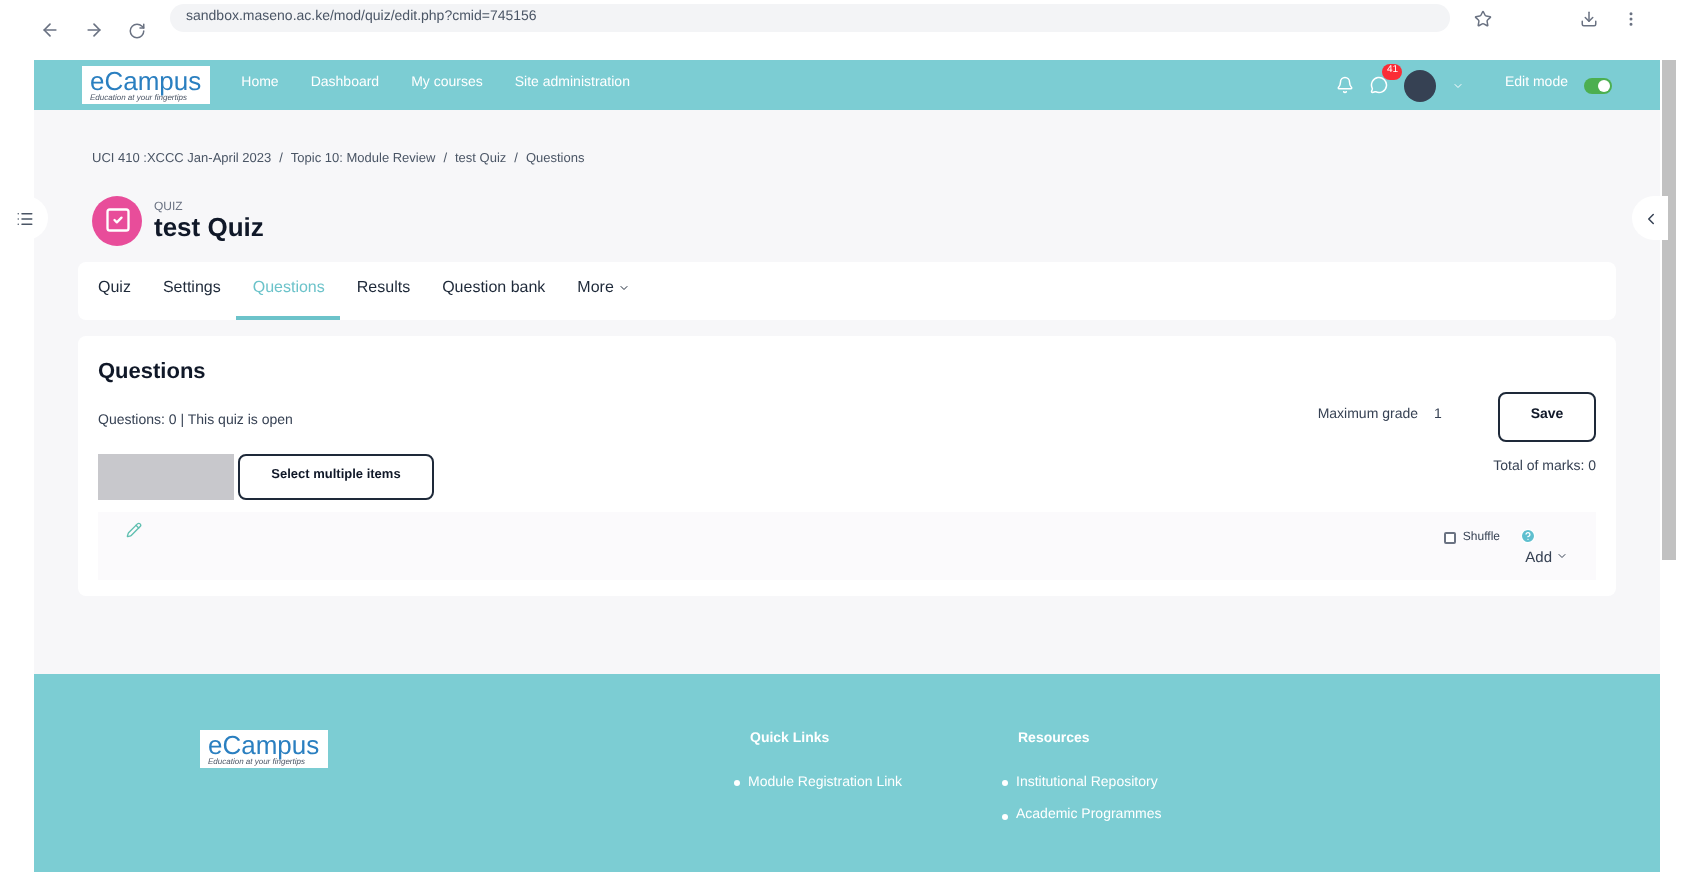 This screenshot has height=872, width=1708. I want to click on download-icon, so click(1589, 18).